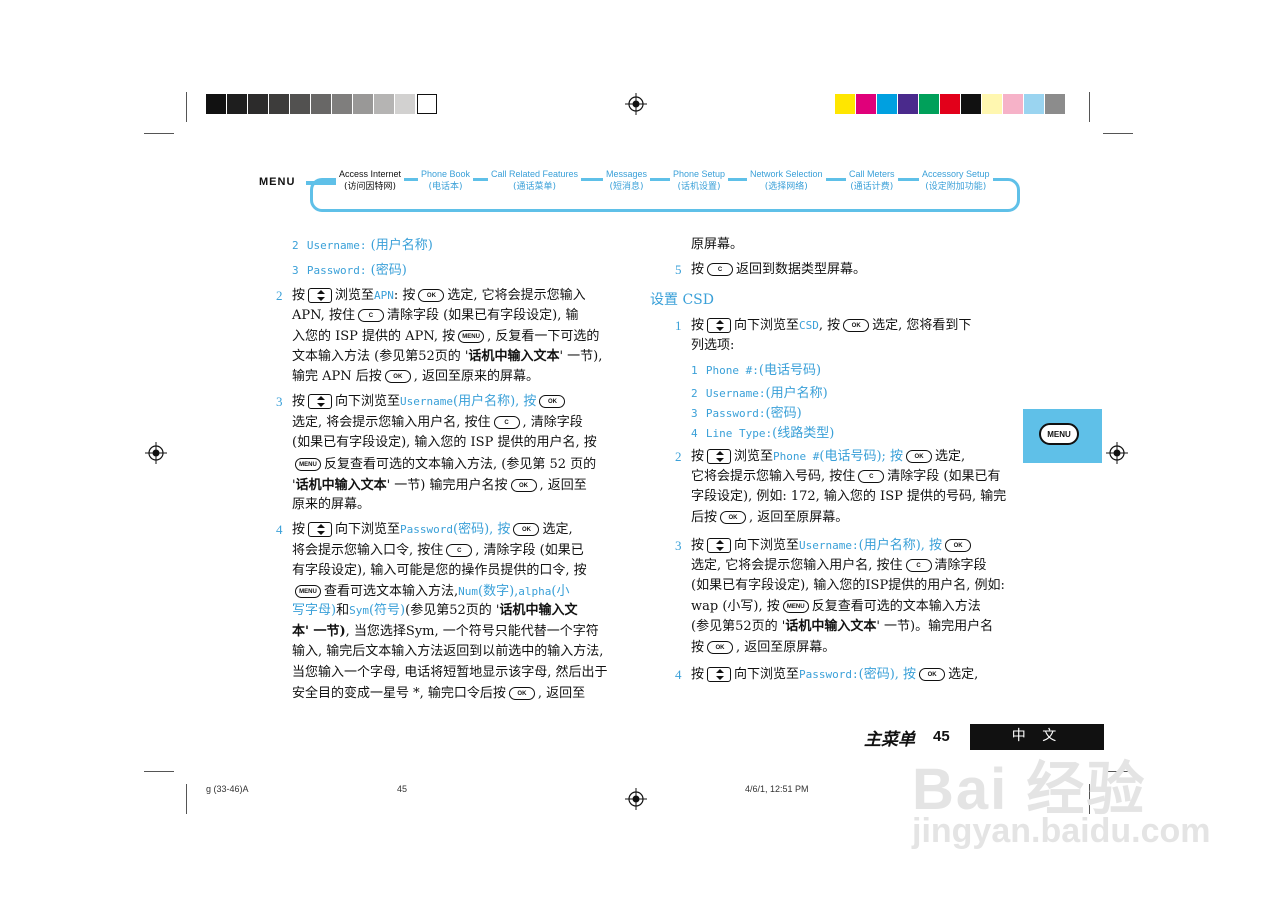 This screenshot has height=904, width=1280. I want to click on footer-title: 主菜单, so click(889, 740).